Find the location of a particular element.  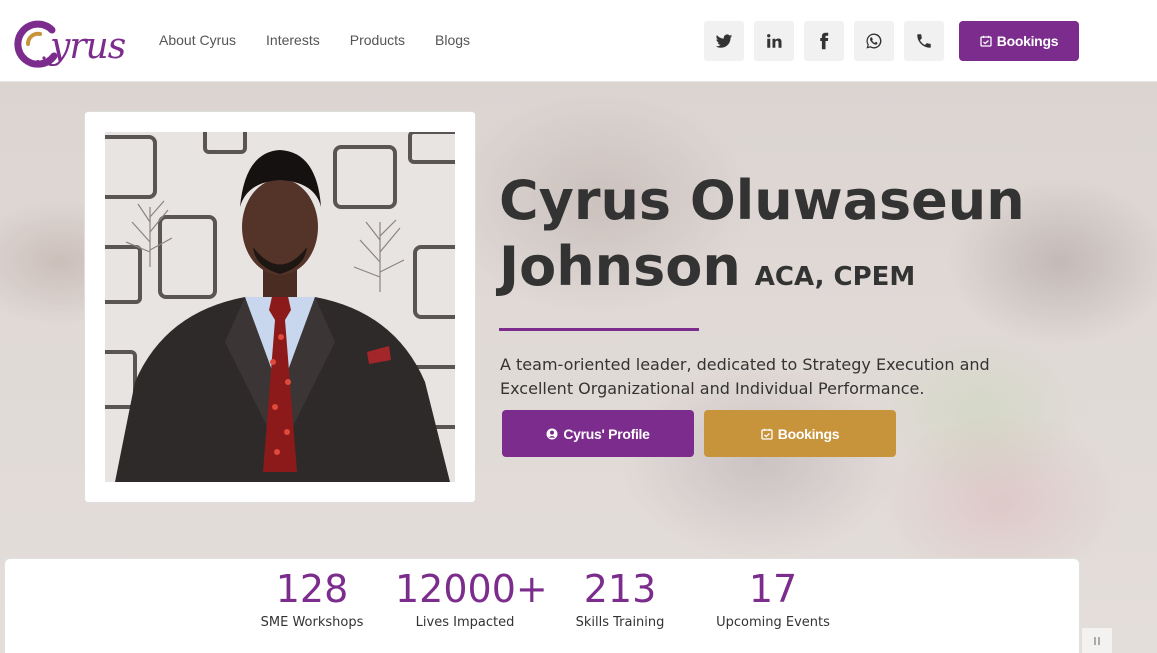

hero-name-line2: Johnson is located at coordinates (620, 266).